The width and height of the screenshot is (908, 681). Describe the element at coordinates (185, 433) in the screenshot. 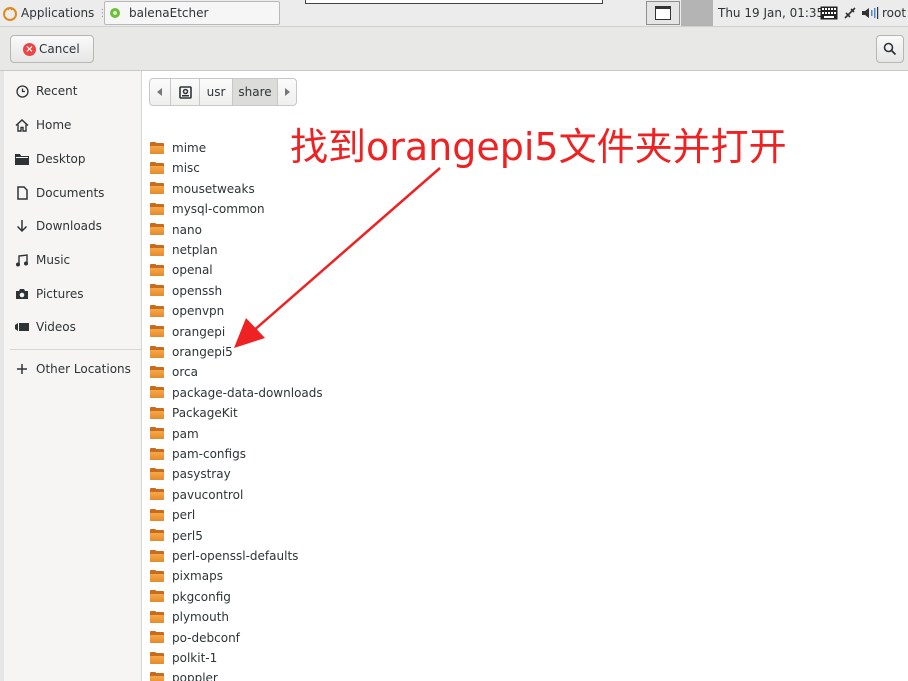

I see `file-name: pam` at that location.